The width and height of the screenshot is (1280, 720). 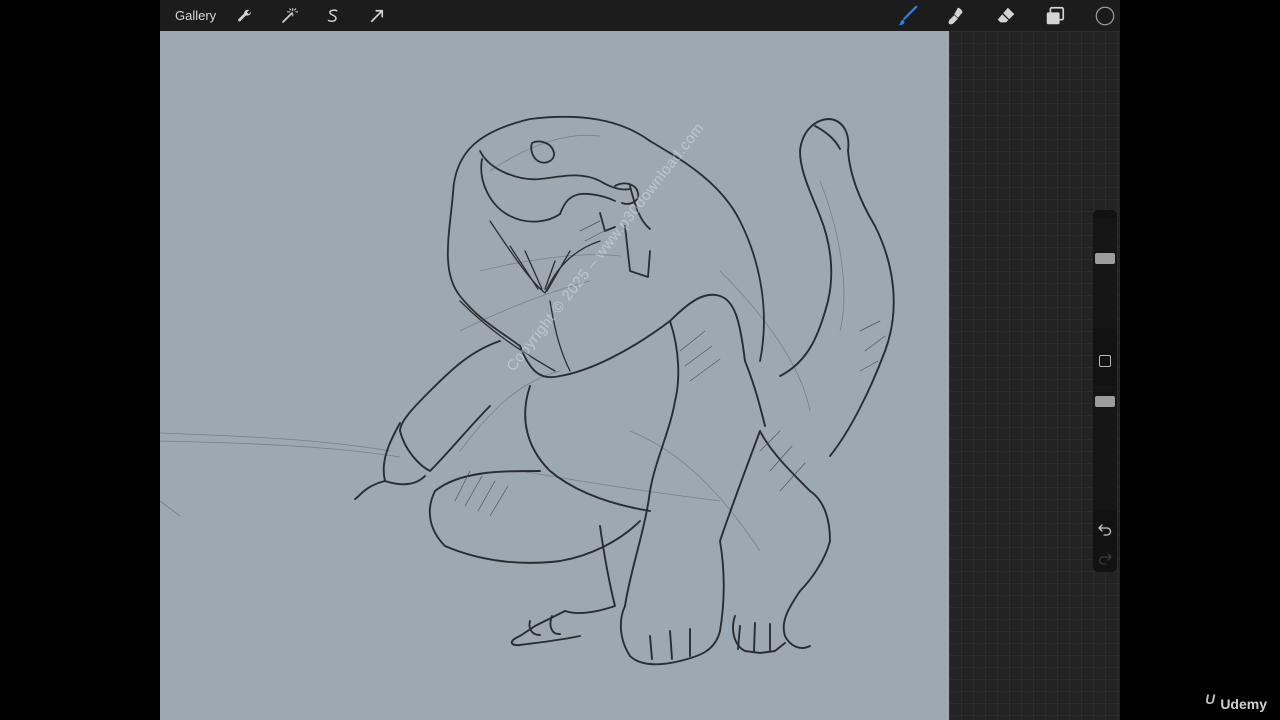 I want to click on opacity-thumb, so click(x=1105, y=401).